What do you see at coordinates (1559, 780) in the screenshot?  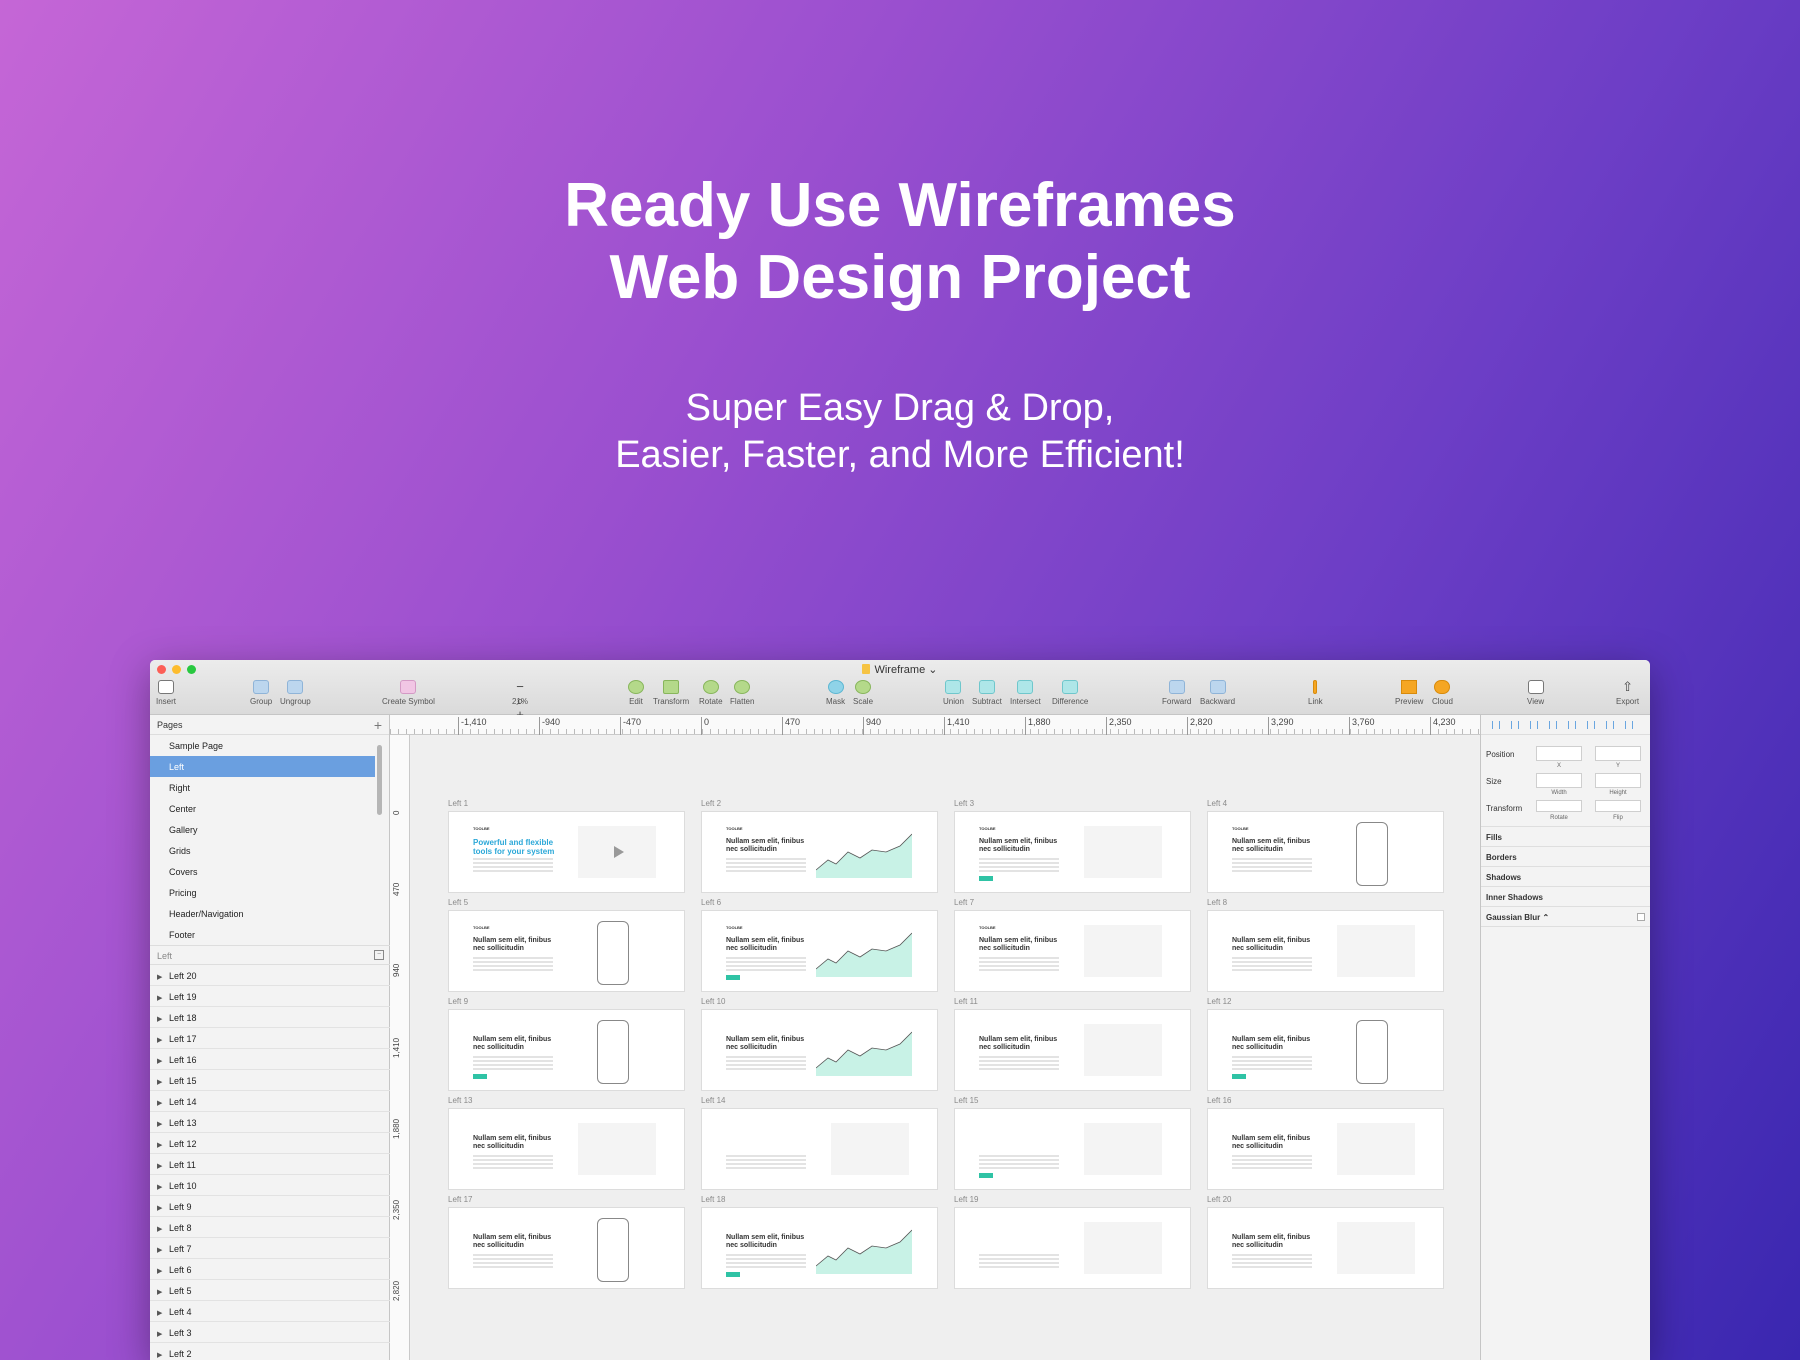 I see `width-field` at bounding box center [1559, 780].